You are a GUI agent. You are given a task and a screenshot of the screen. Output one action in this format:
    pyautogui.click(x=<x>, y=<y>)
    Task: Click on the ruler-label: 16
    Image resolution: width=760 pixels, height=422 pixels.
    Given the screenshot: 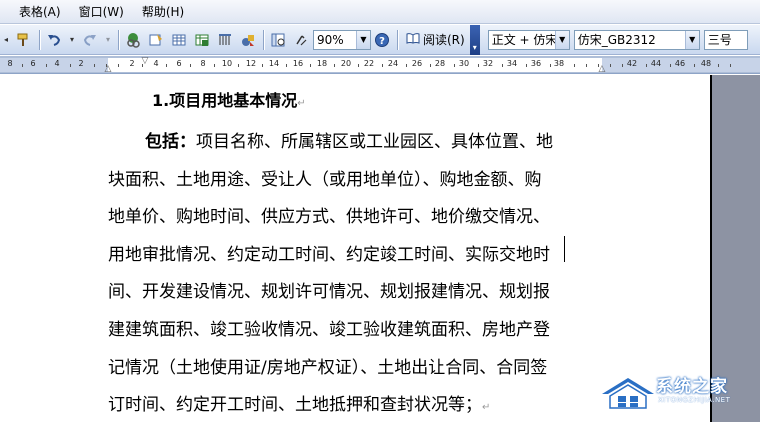 What is the action you would take?
    pyautogui.click(x=298, y=63)
    